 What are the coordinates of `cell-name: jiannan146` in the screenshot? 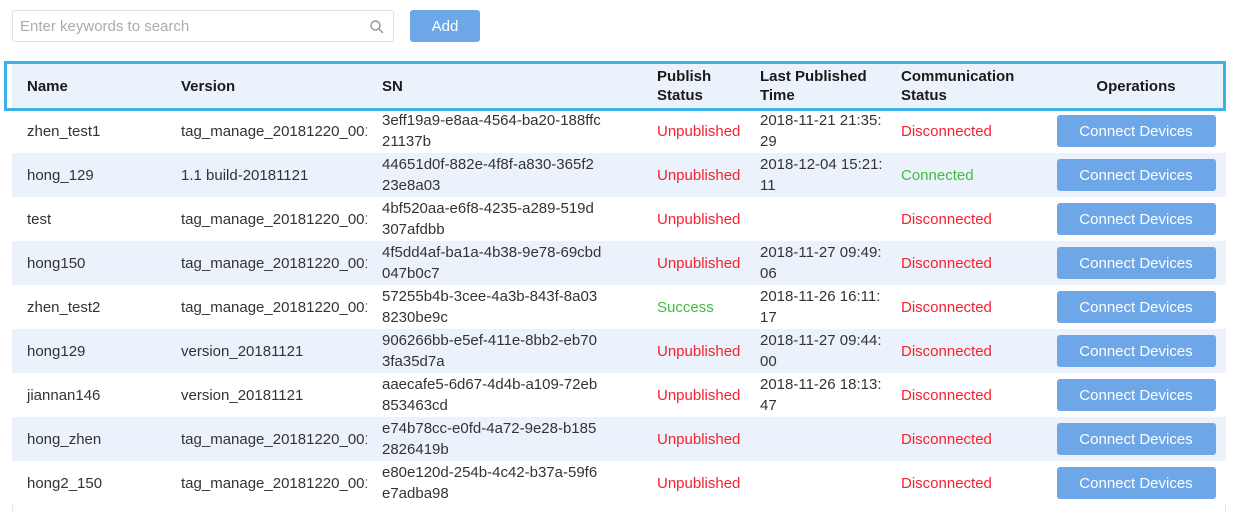 It's located at (64, 395).